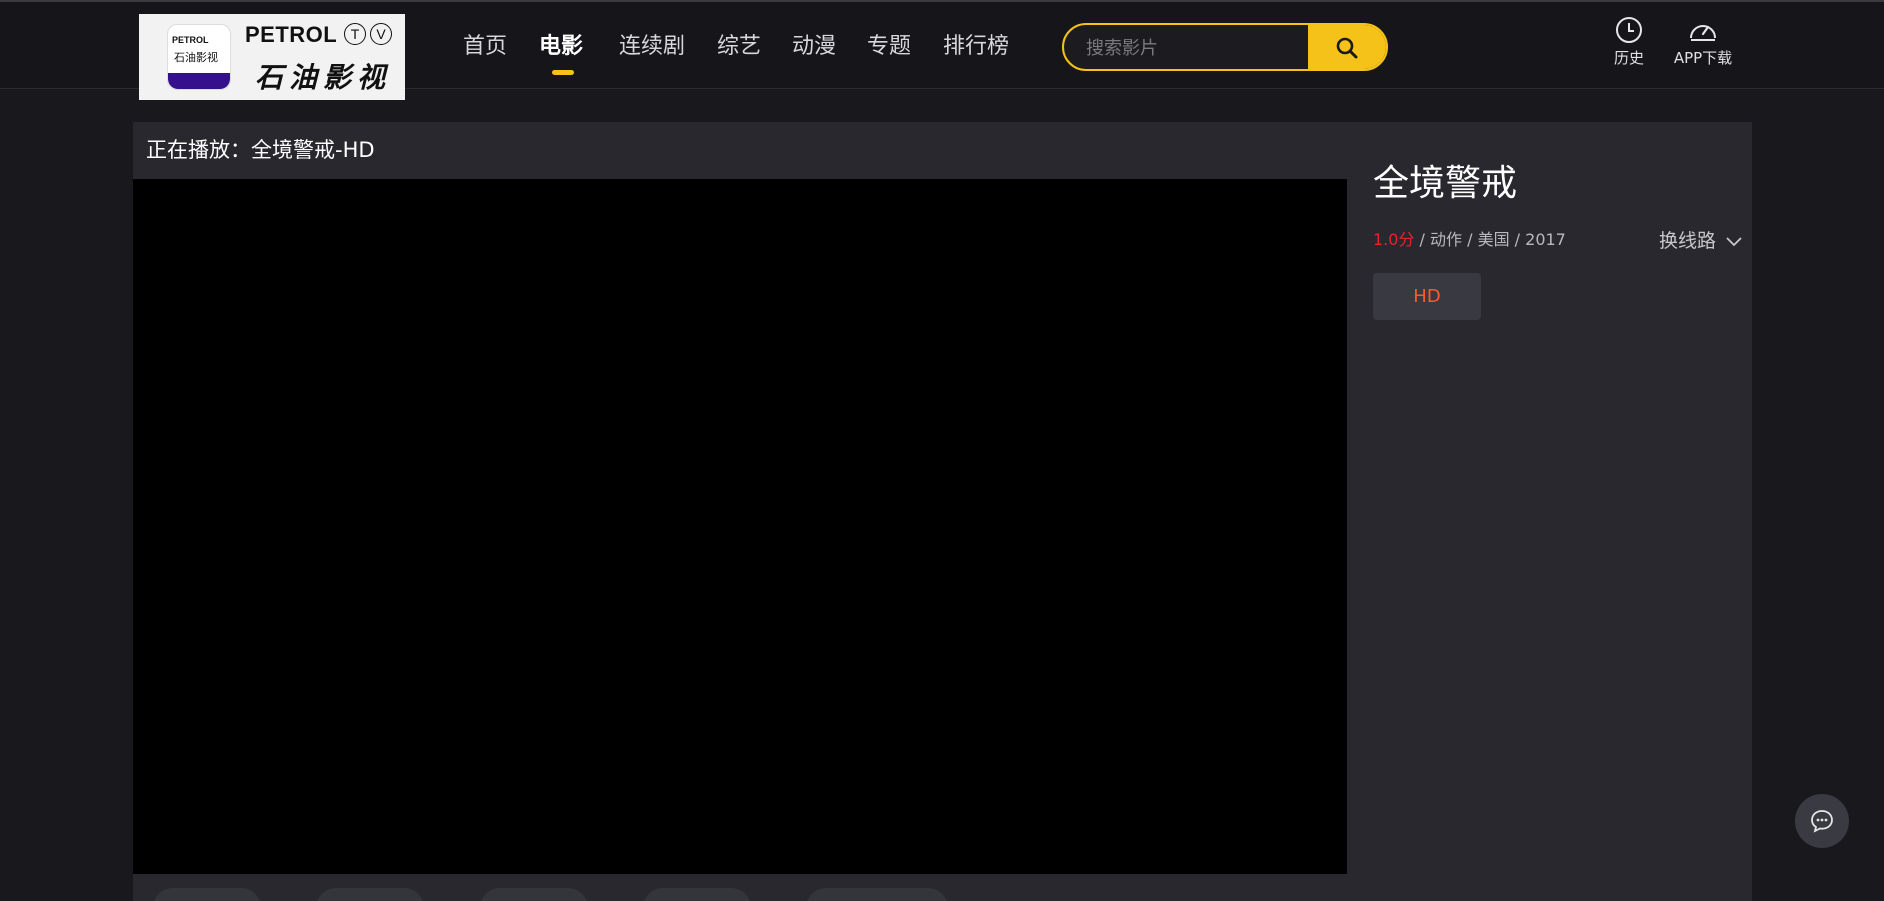 The height and width of the screenshot is (901, 1884). I want to click on logo-badge-band, so click(199, 81).